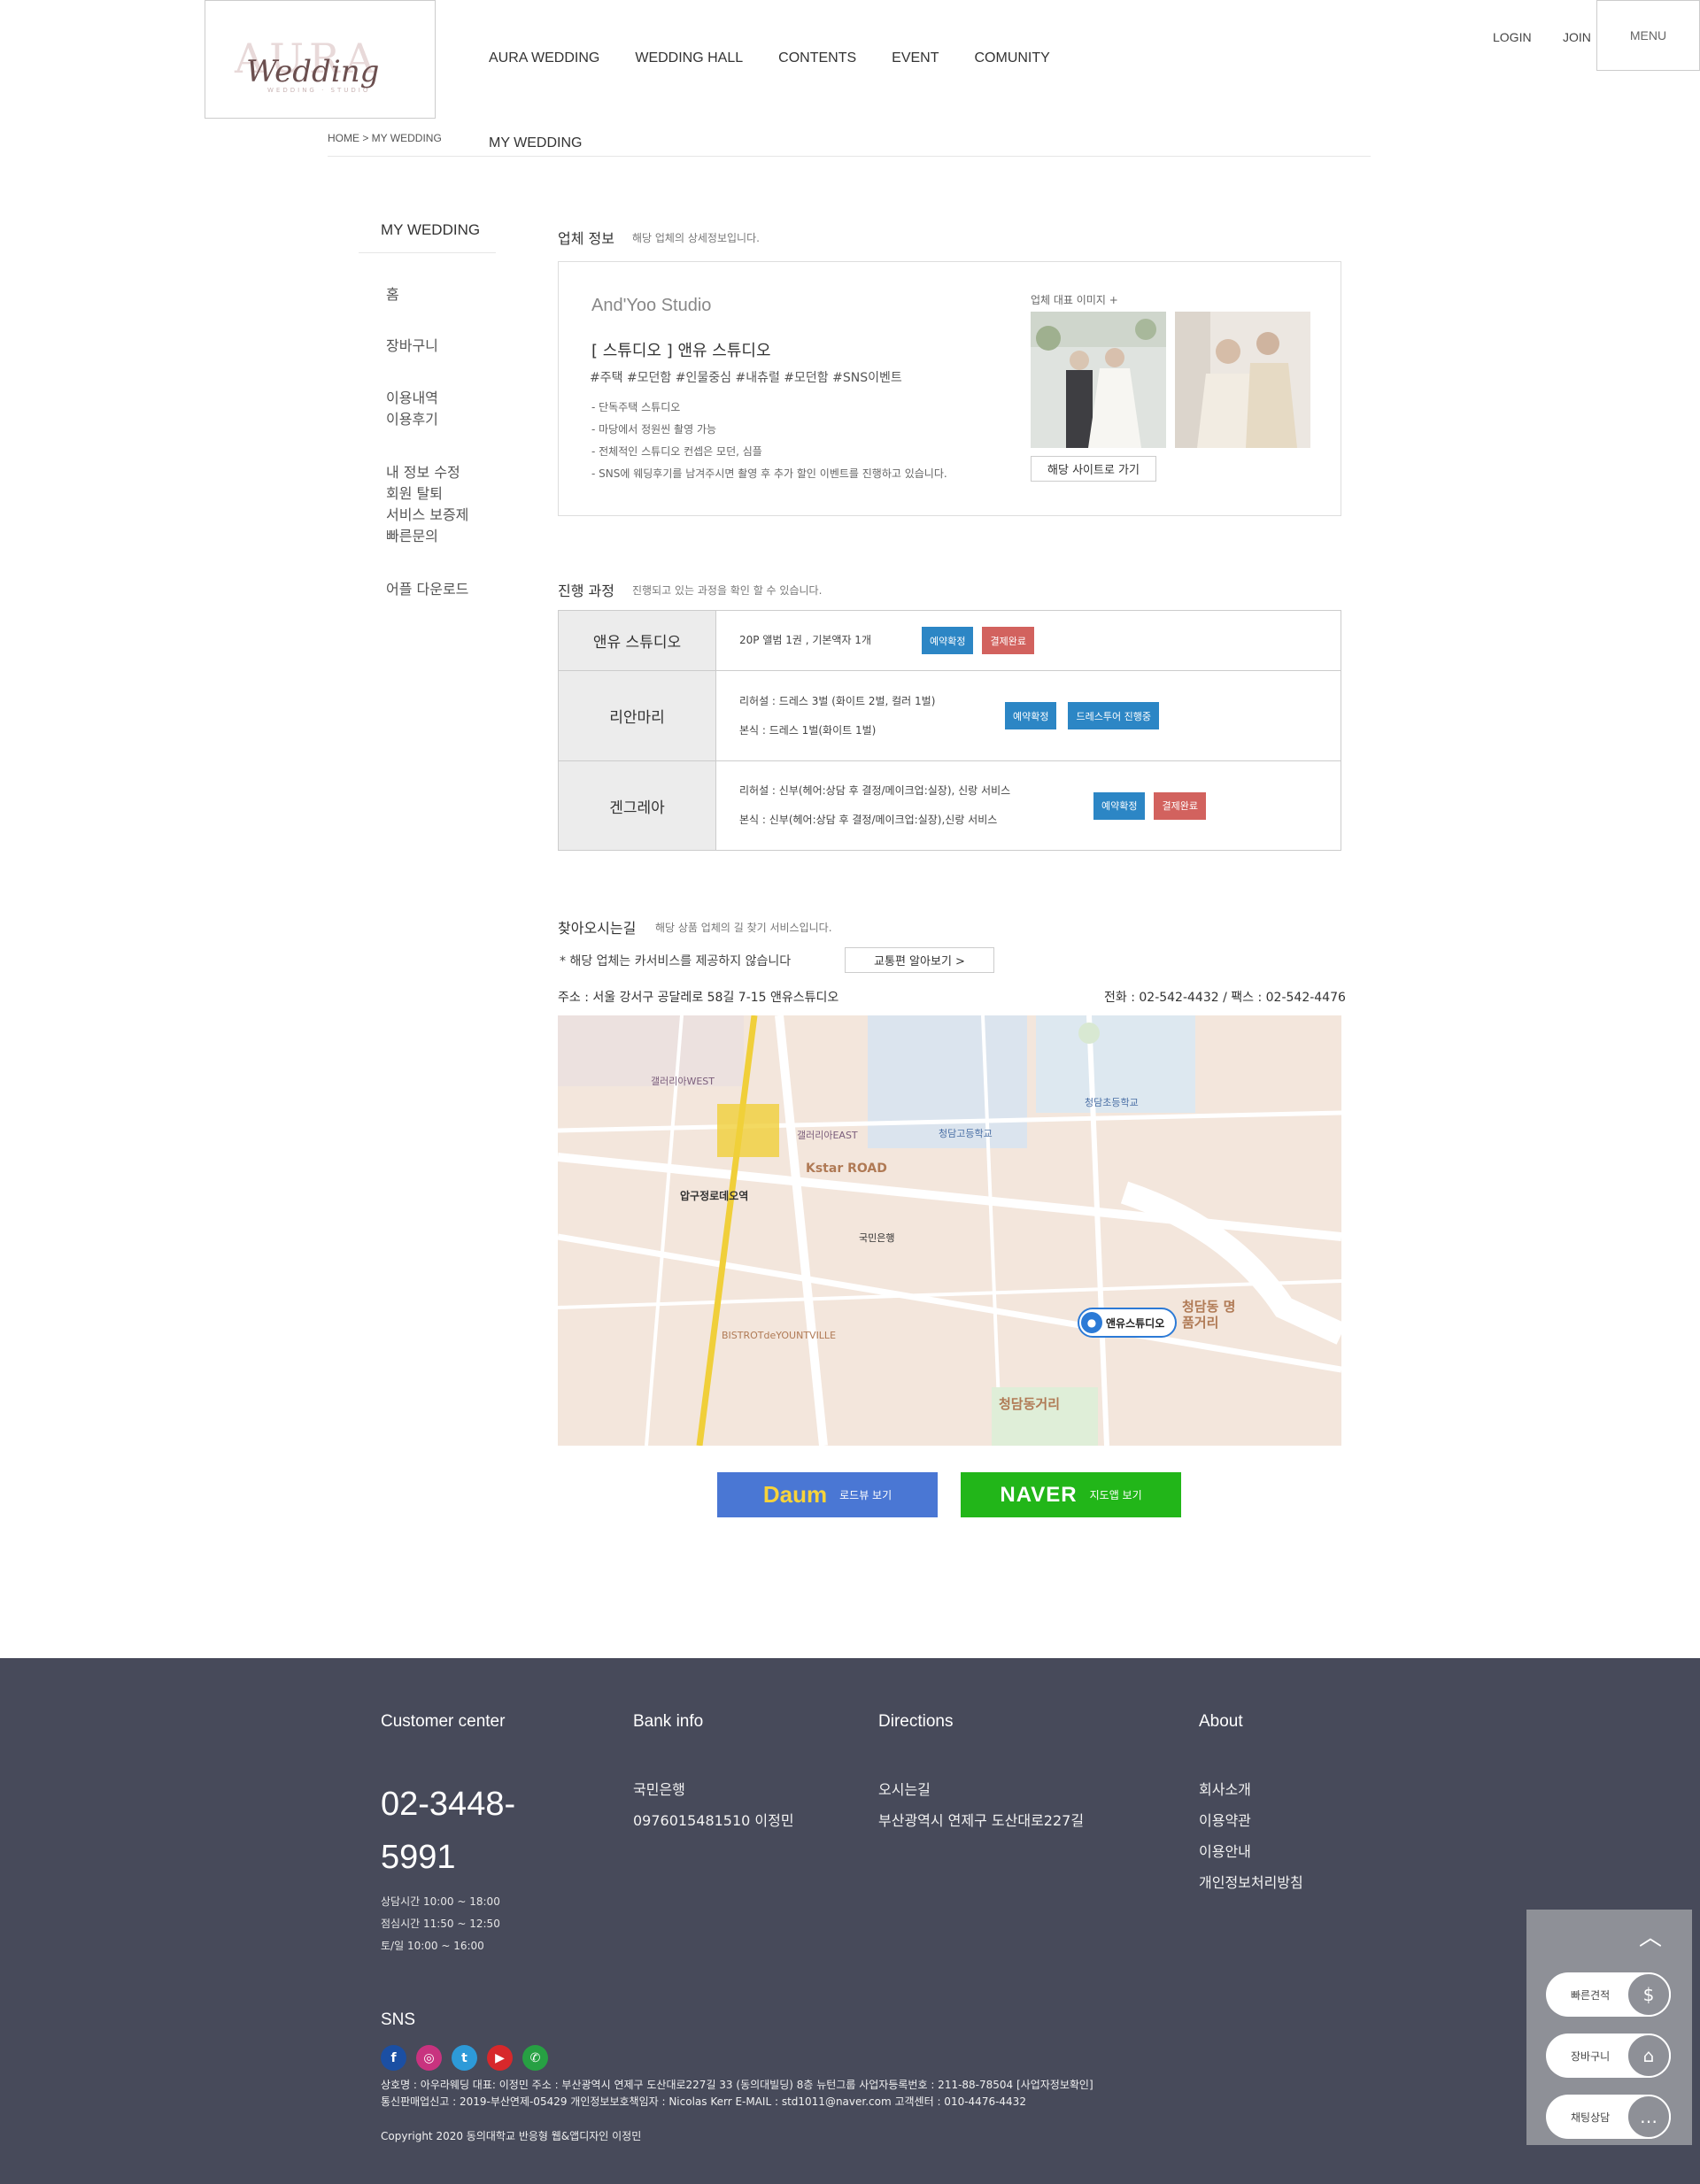 The image size is (1700, 2184). I want to click on progress-section-subtitle: 진행되고 있는 과정을 확인 할 수 있습니다., so click(727, 590).